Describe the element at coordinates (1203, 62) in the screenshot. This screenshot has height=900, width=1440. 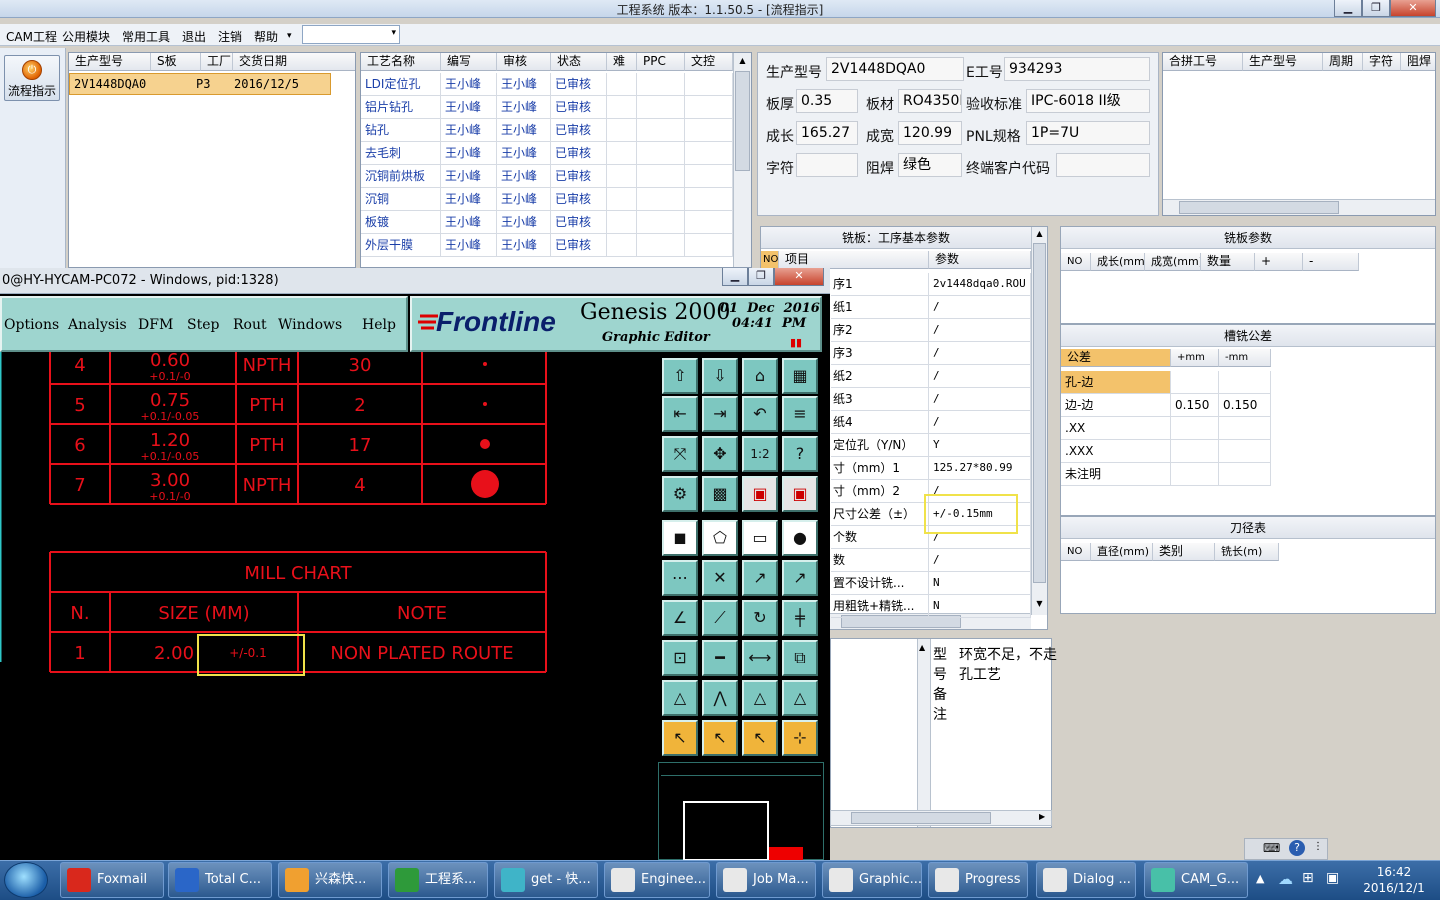
I see `col-header-merge-no: 合拼工号` at that location.